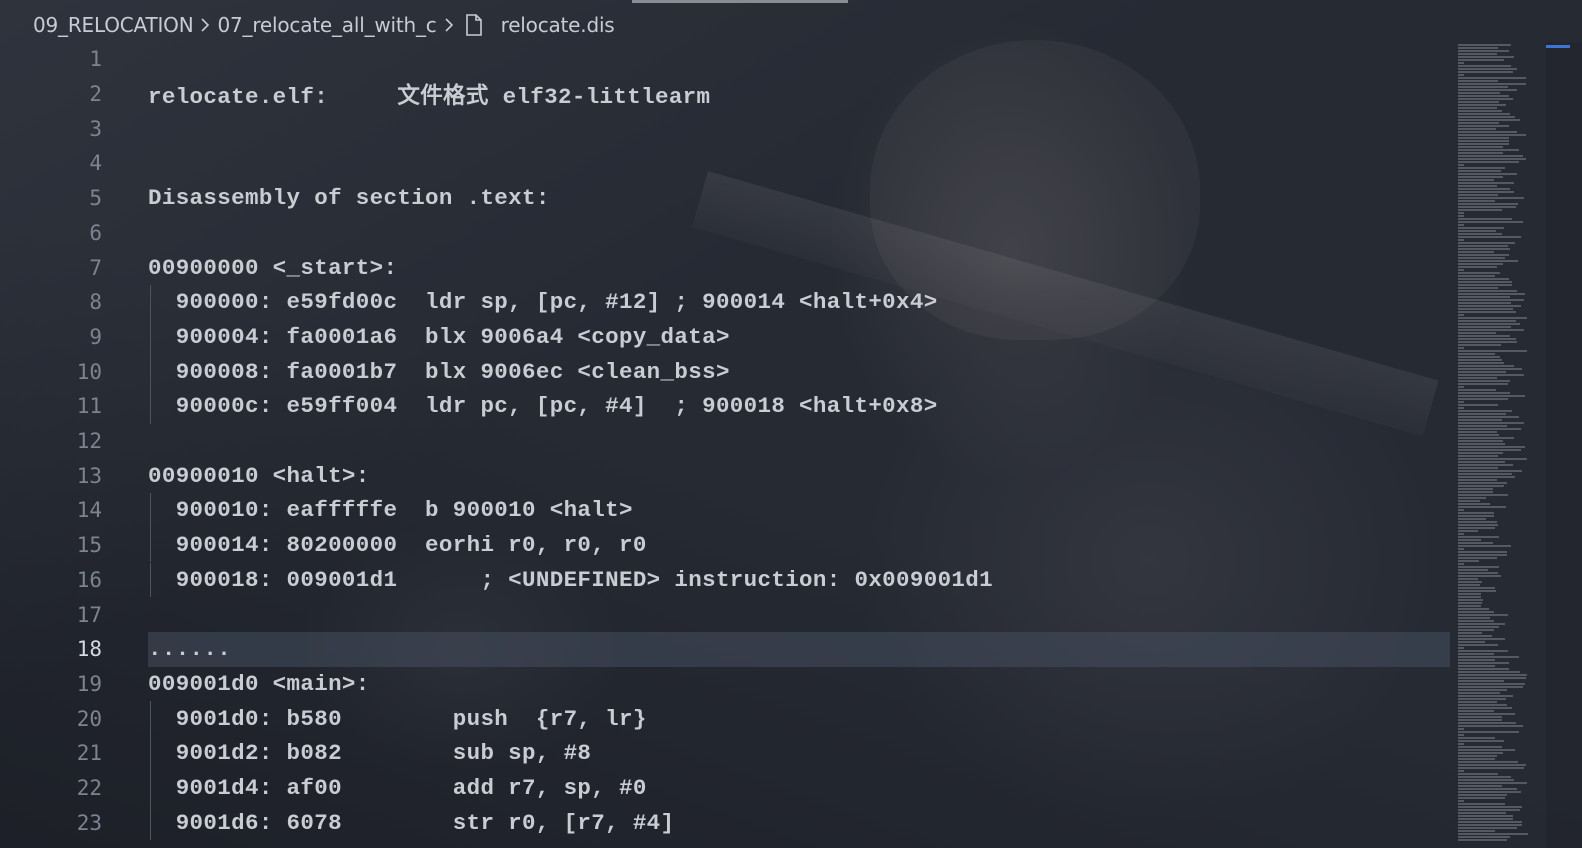 The image size is (1582, 848). I want to click on code-line: 4, so click(725, 163).